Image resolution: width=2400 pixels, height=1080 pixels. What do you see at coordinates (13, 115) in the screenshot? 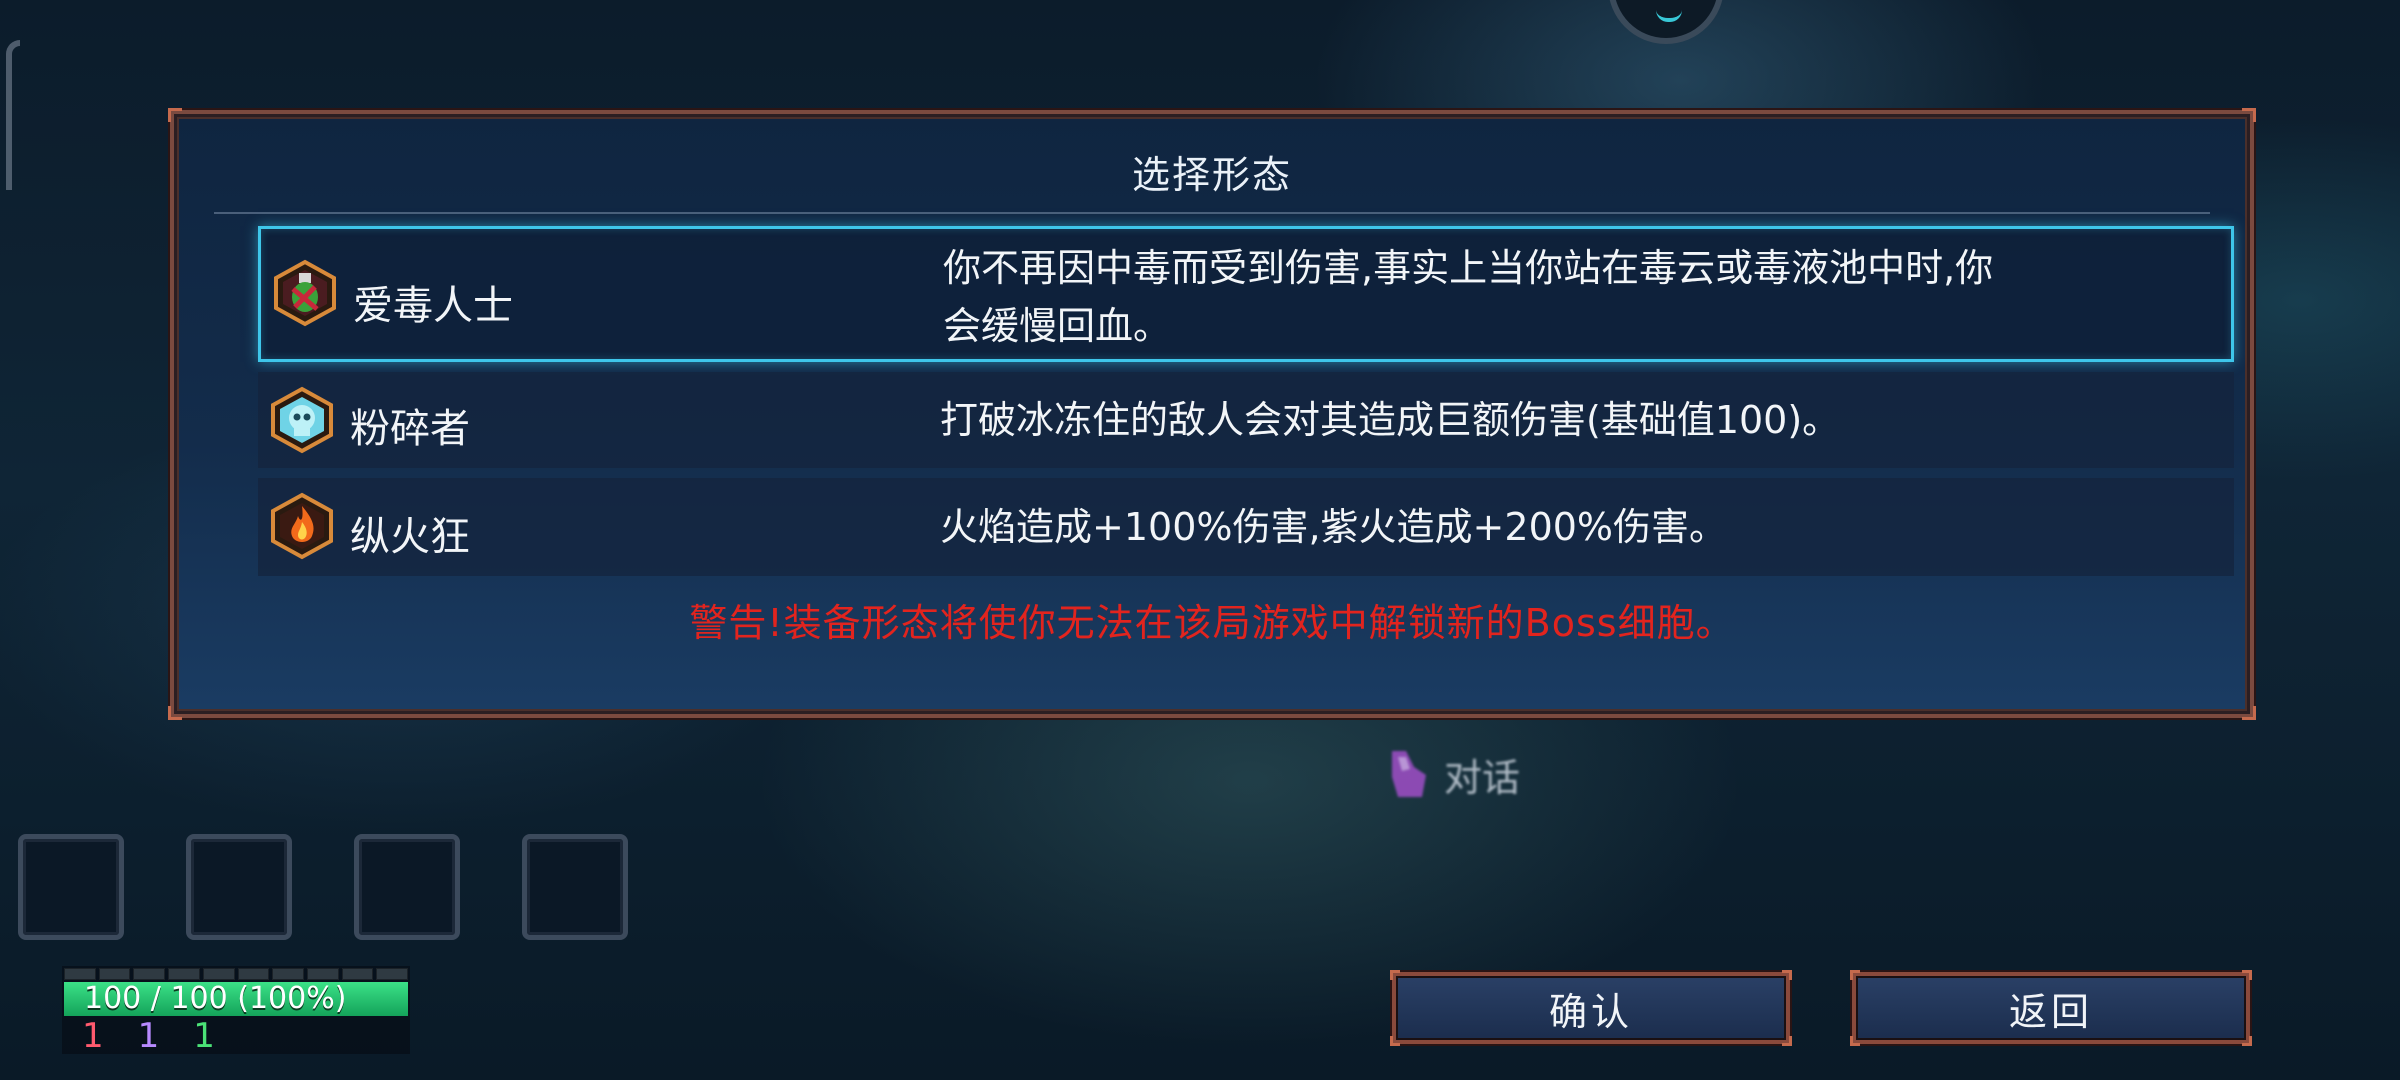
I see `background-hook-decoration` at bounding box center [13, 115].